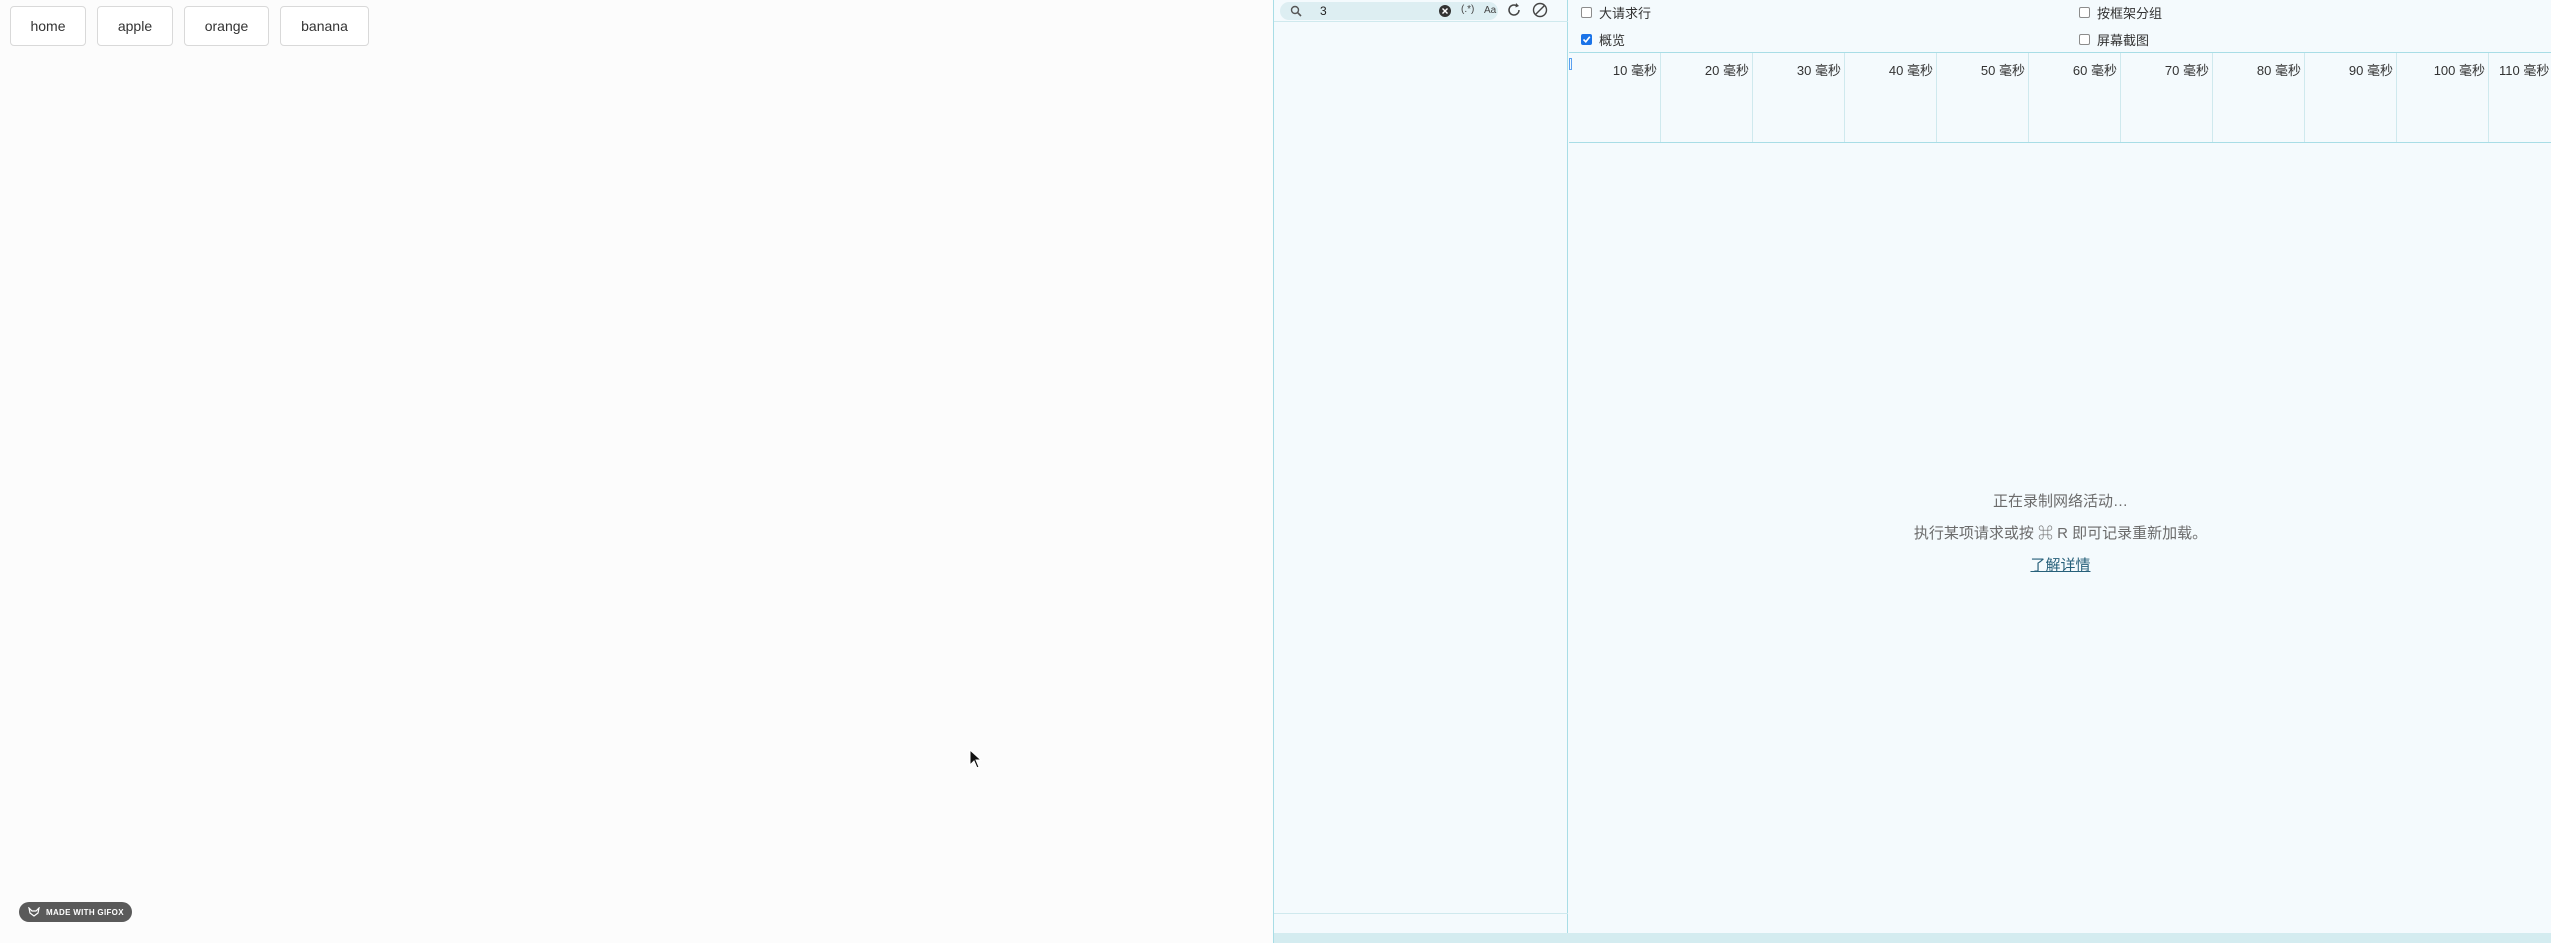 This screenshot has width=2551, height=943. What do you see at coordinates (1389, 10) in the screenshot?
I see `filter-input: 3 (.*) Aa` at bounding box center [1389, 10].